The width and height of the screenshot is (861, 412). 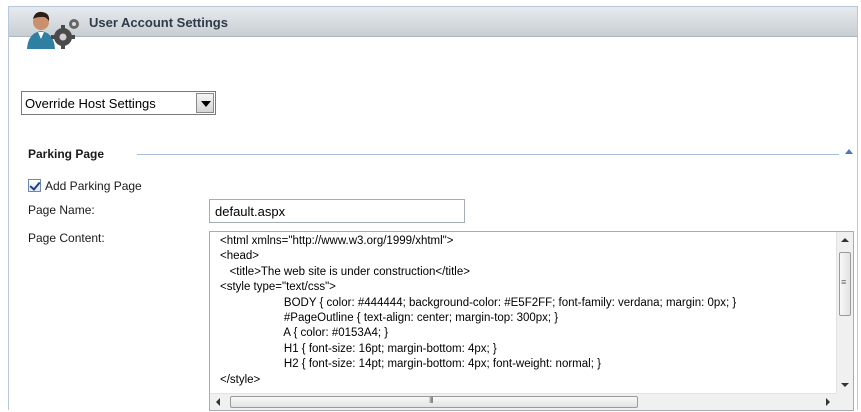 I want to click on scroll-right-arrow-icon, so click(x=828, y=402).